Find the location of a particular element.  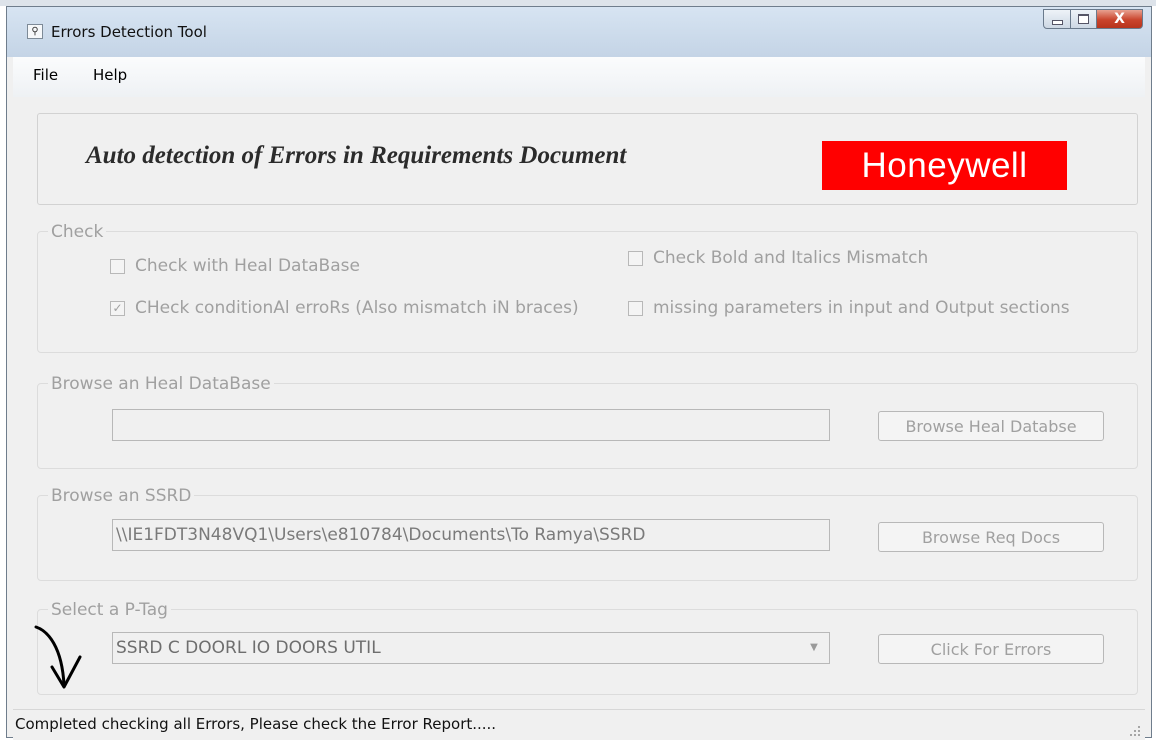

checkbox-box-checked: ✓ is located at coordinates (117, 308).